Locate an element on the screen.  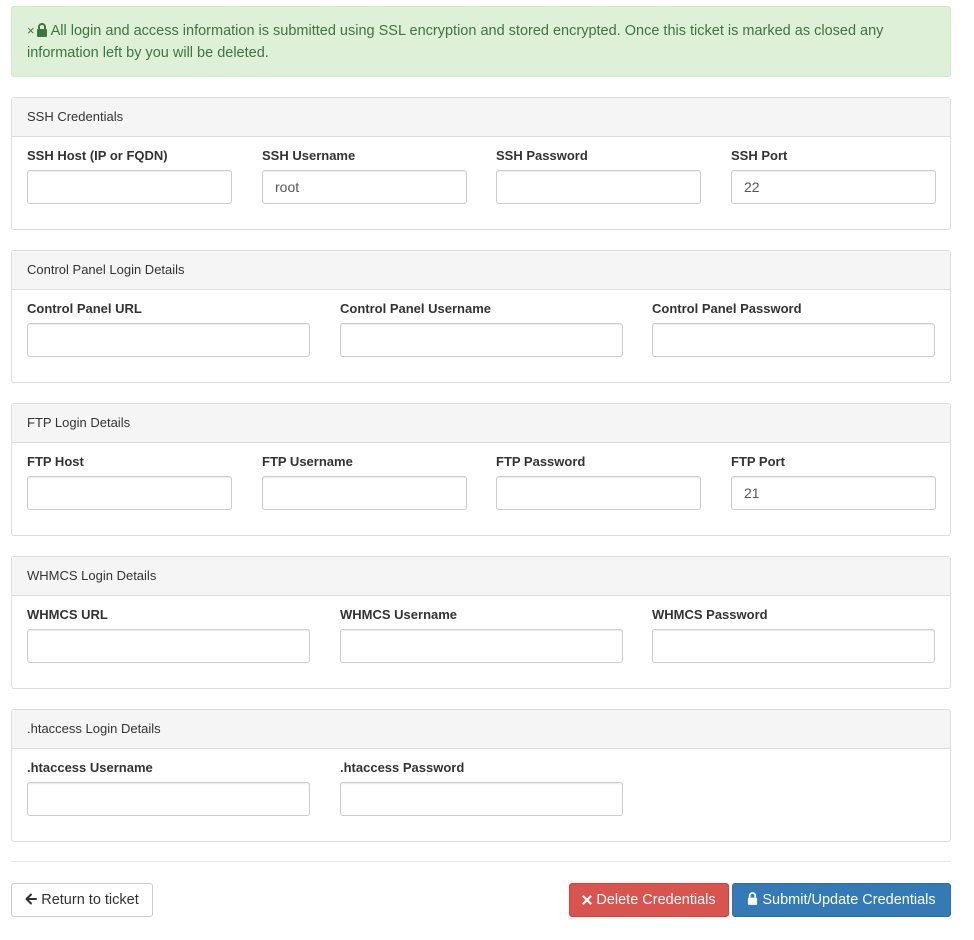
whmcs-username-input is located at coordinates (481, 646).